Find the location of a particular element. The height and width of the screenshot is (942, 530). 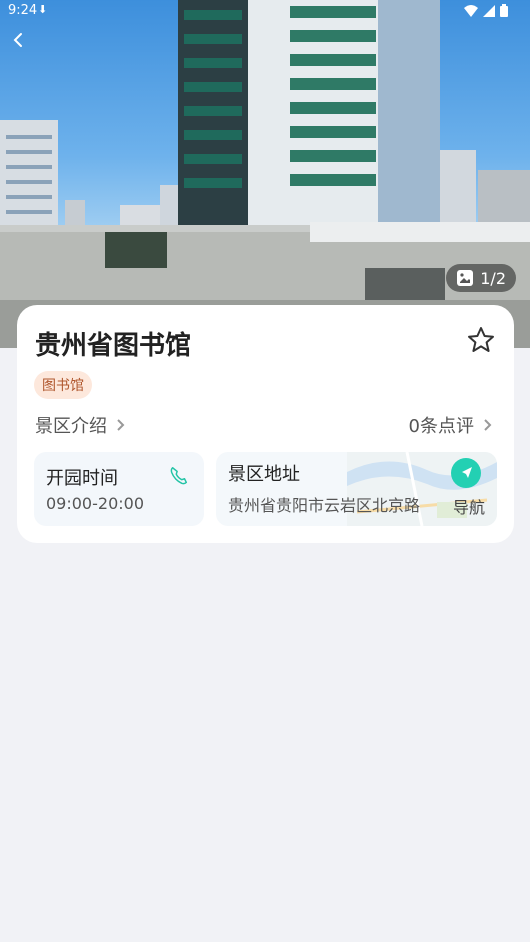

navigation-label: 导航 is located at coordinates (469, 506).